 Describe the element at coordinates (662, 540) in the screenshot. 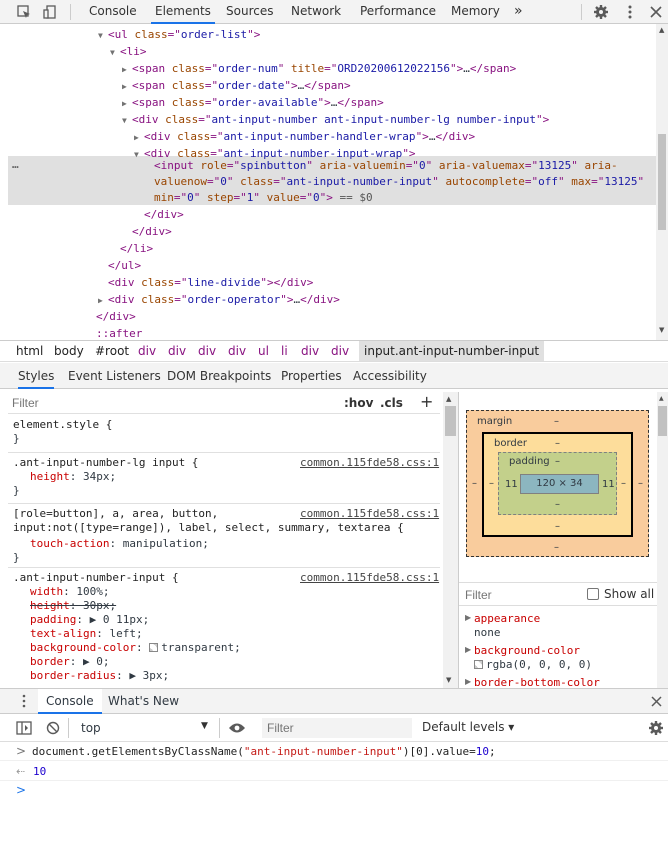

I see `computed-scrollbar` at that location.